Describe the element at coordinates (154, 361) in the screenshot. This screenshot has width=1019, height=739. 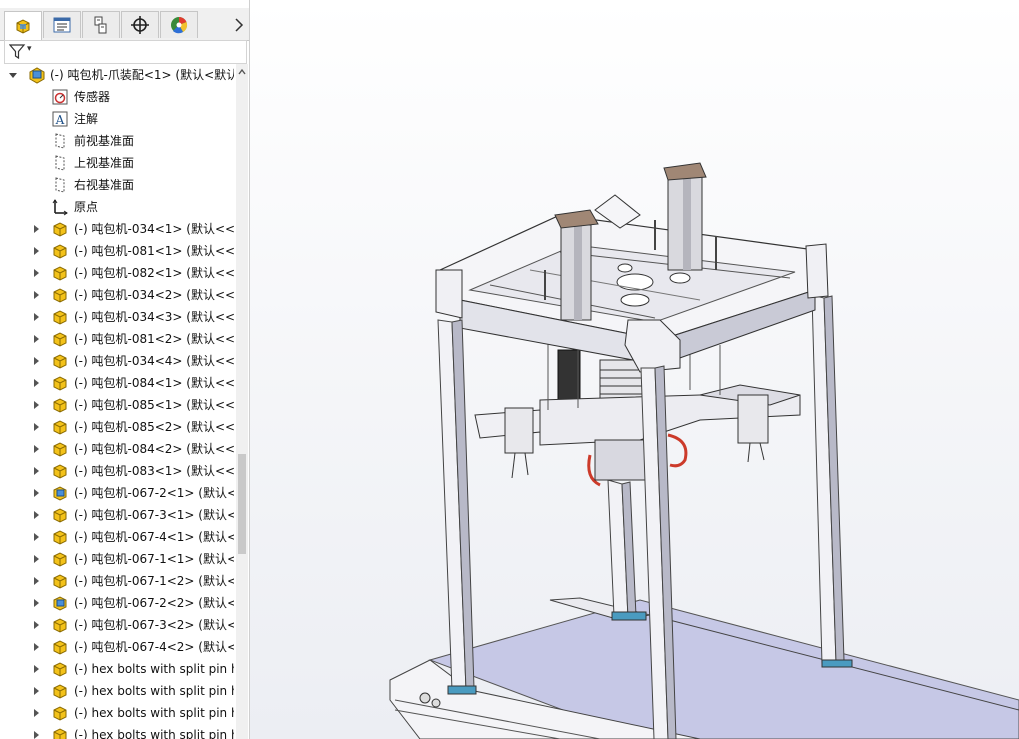
I see `tree-item-label: (-) 吨包机-034<4> (默认<<默` at that location.